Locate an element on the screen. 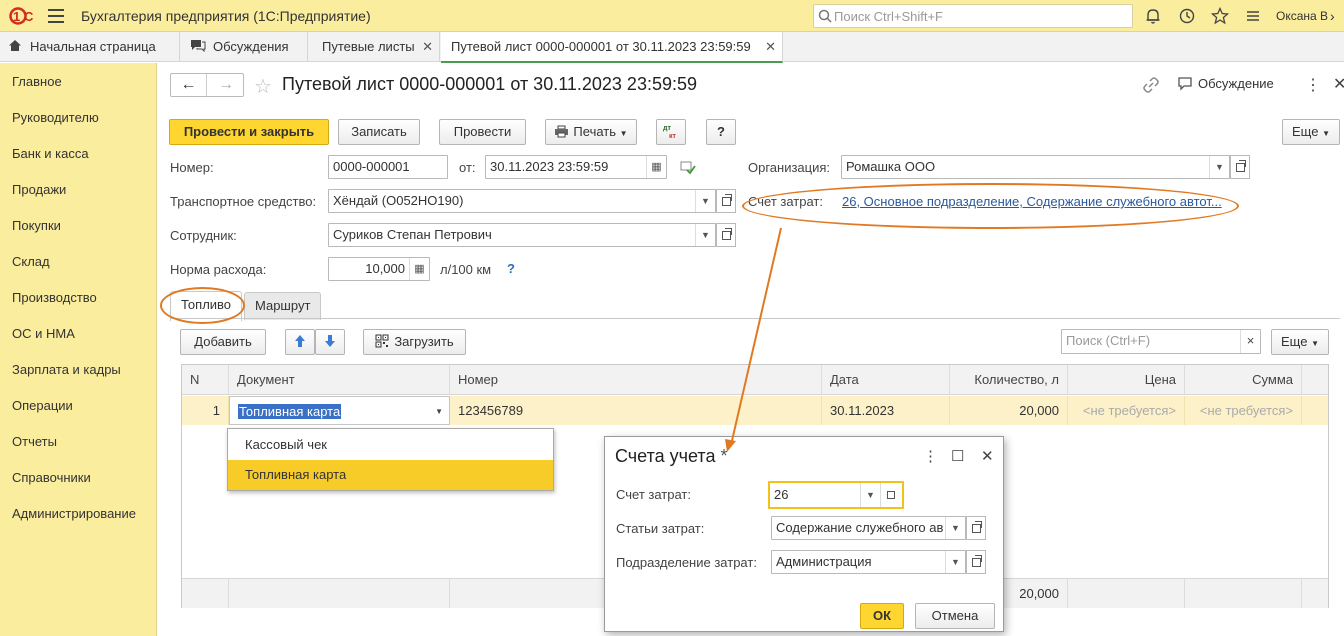  add-row-button: Добавить is located at coordinates (223, 342).